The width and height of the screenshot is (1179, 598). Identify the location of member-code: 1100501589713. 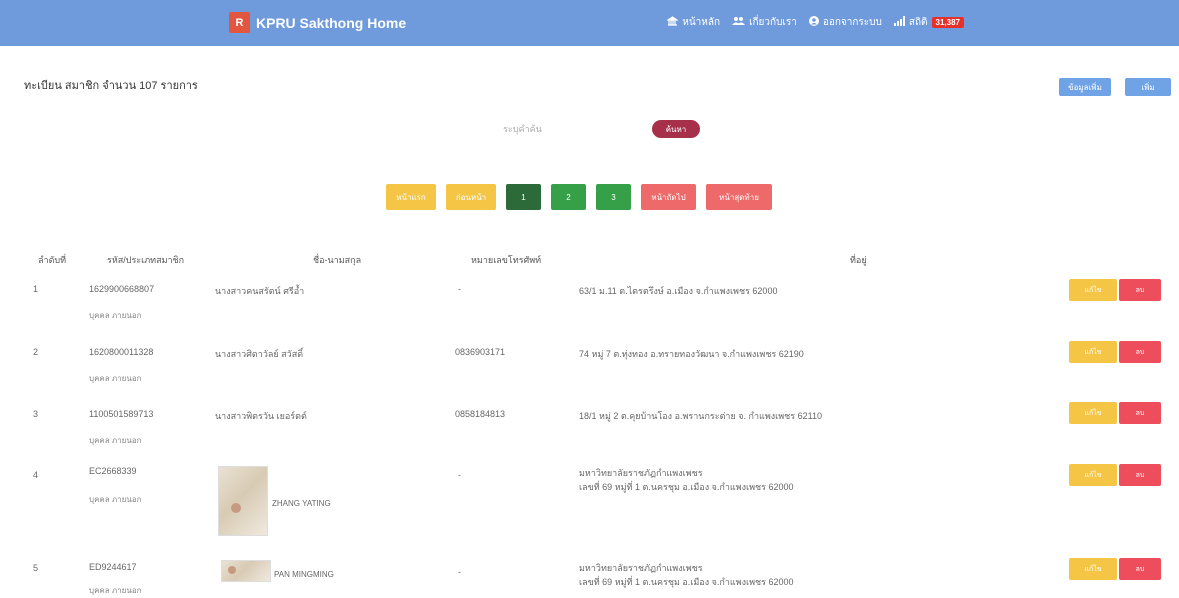
(121, 414).